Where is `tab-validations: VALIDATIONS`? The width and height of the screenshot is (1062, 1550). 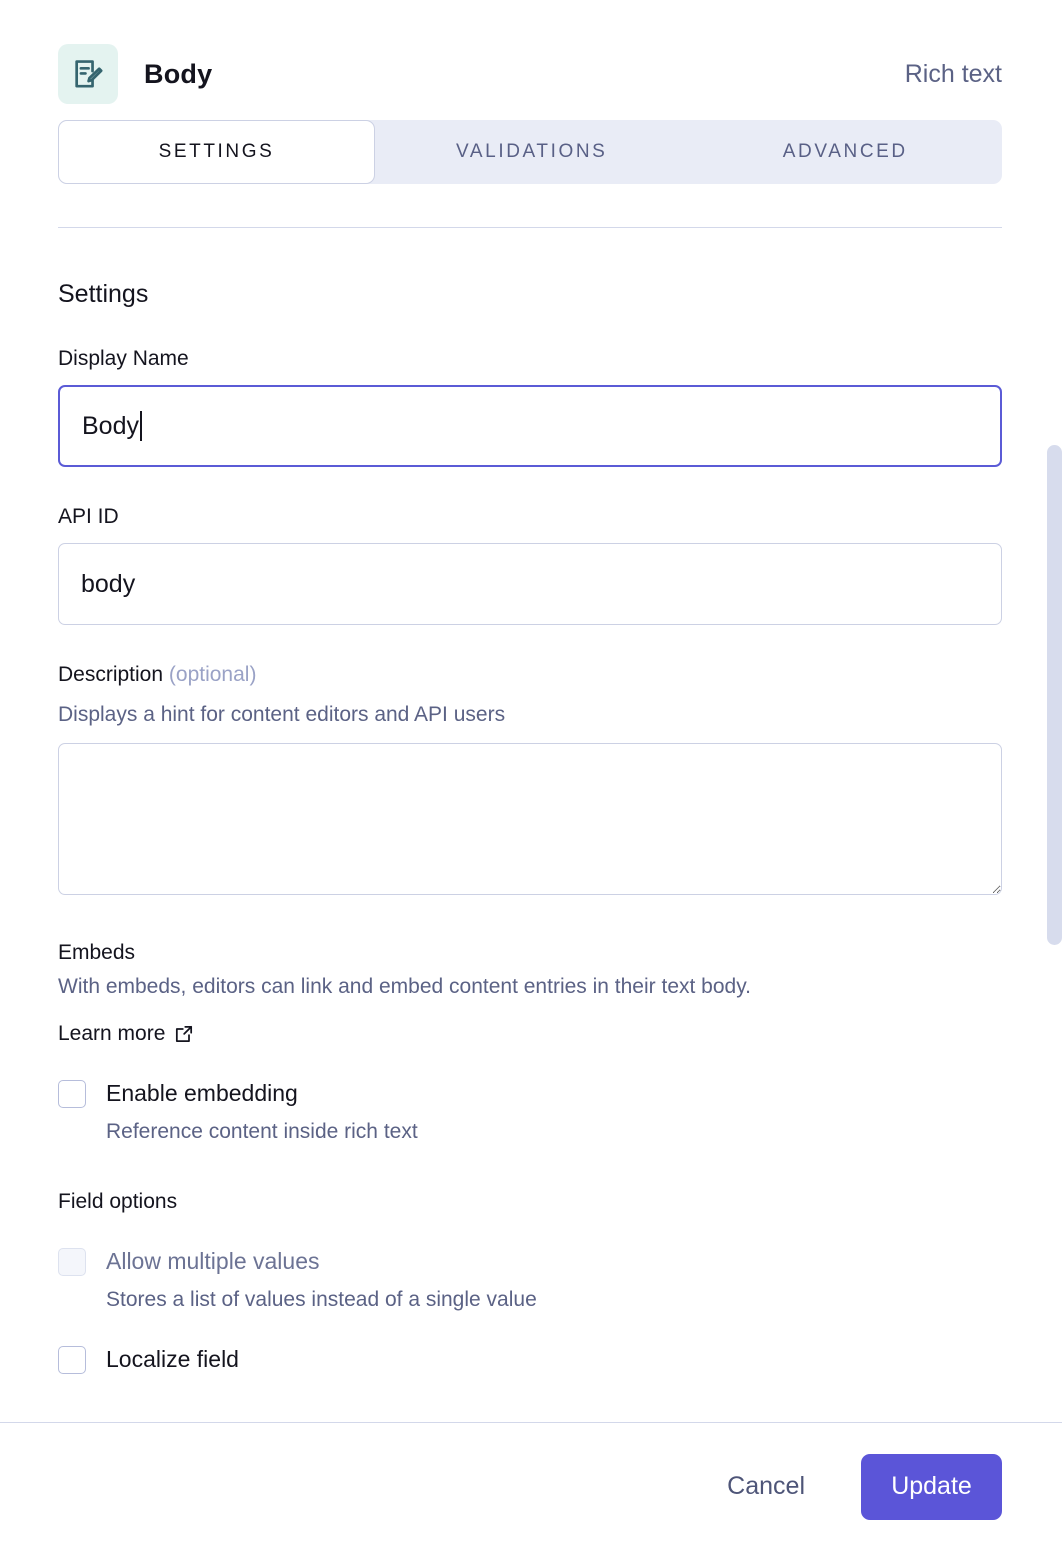
tab-validations: VALIDATIONS is located at coordinates (532, 152).